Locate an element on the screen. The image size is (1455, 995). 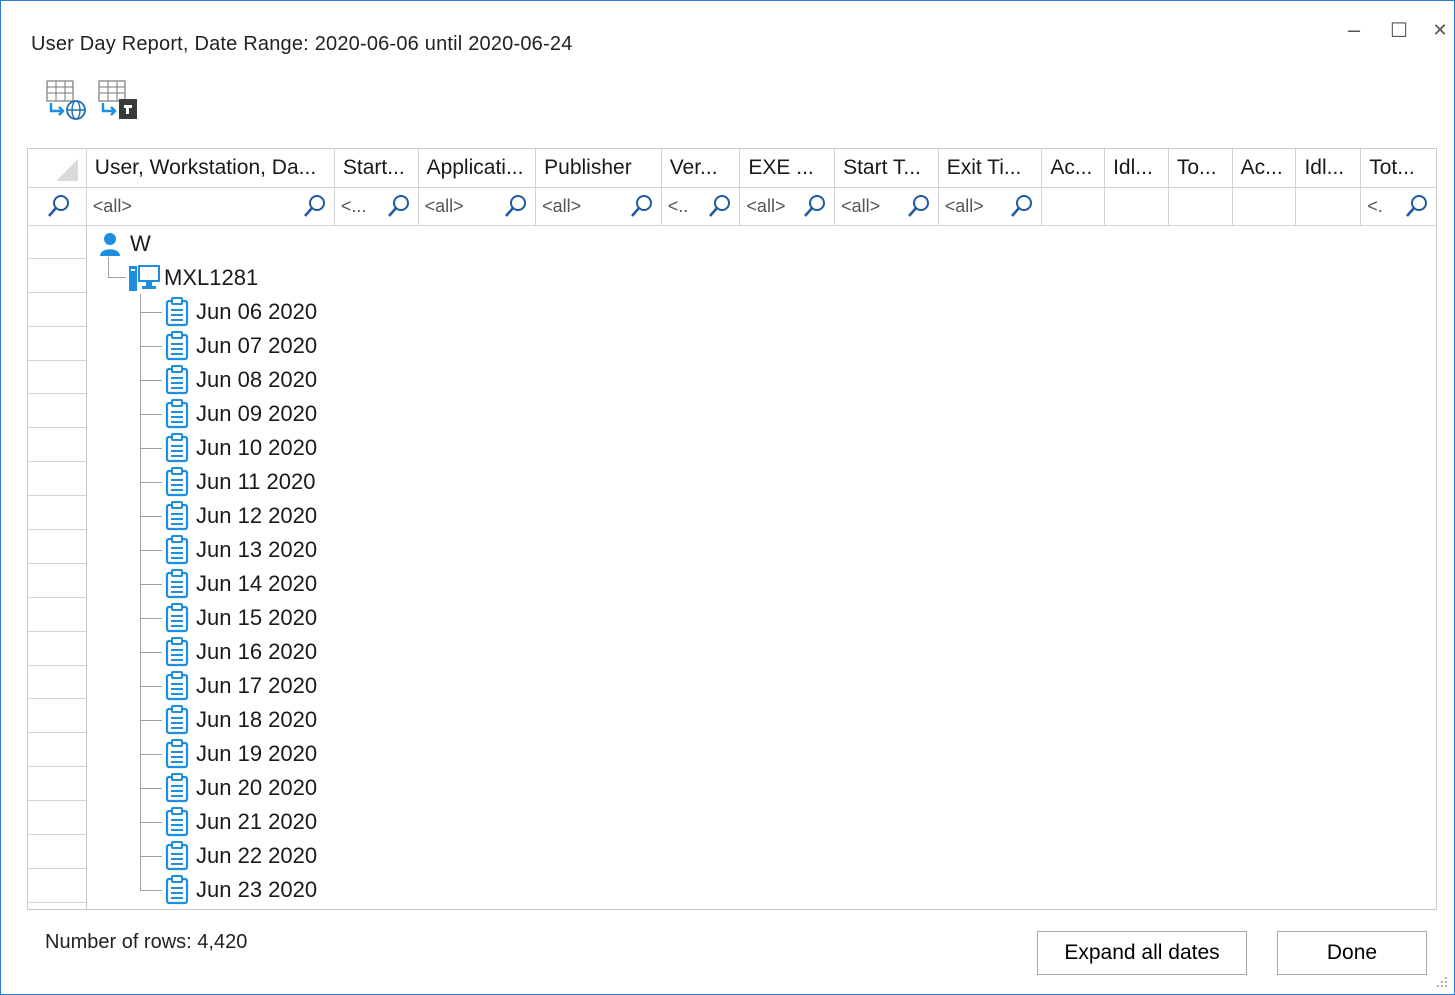
filter-total-2: <. is located at coordinates (1398, 206).